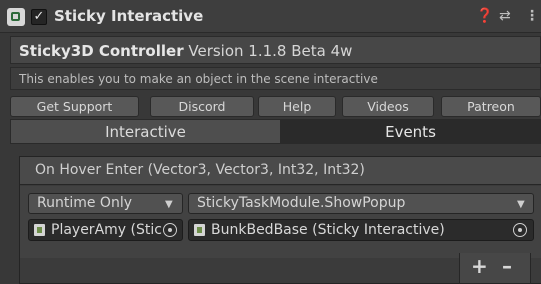  I want to click on version-text: Version 1.1.8 Beta 4w, so click(270, 51).